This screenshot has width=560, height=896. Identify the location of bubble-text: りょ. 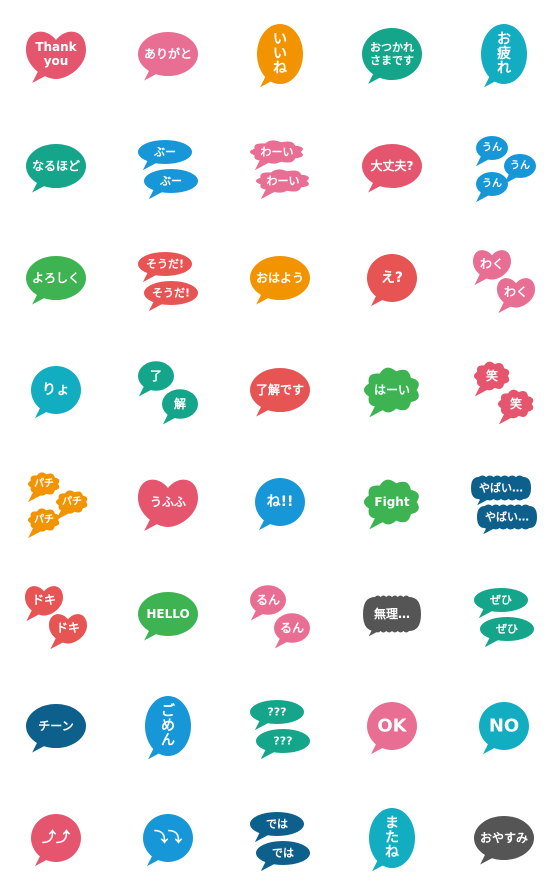
(56, 390).